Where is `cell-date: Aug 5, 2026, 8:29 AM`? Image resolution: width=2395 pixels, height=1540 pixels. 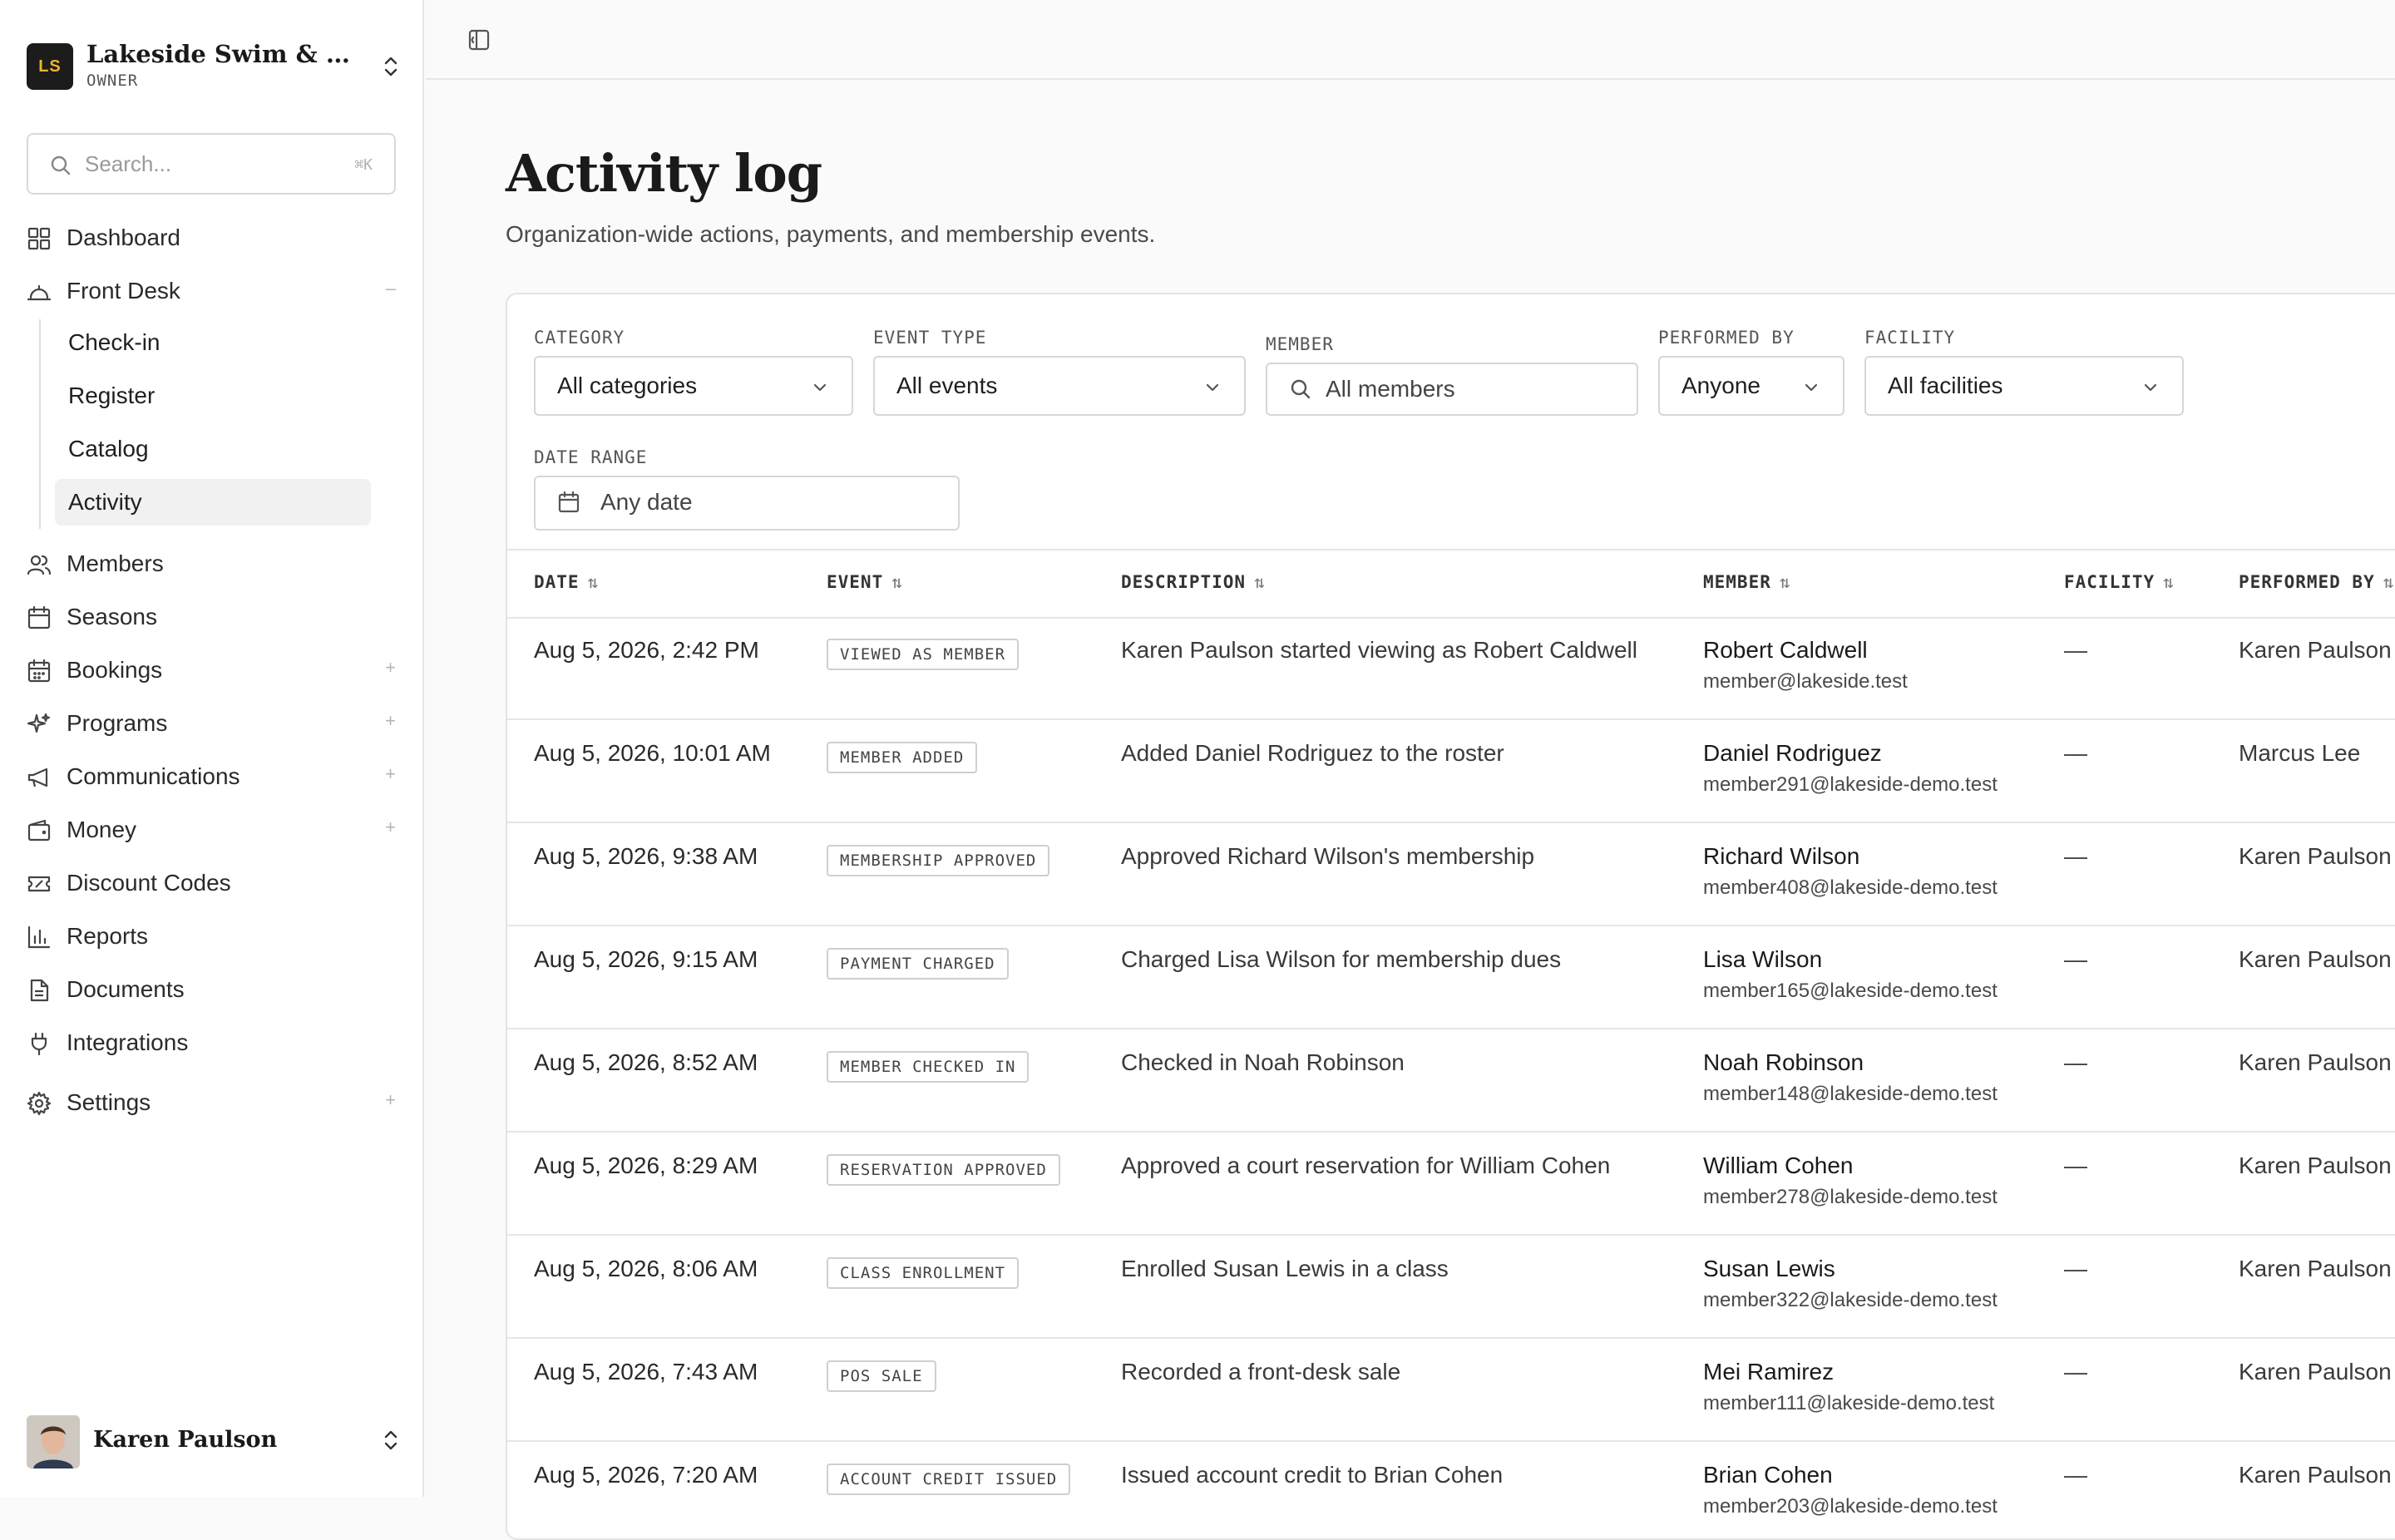
cell-date: Aug 5, 2026, 8:29 AM is located at coordinates (646, 1165).